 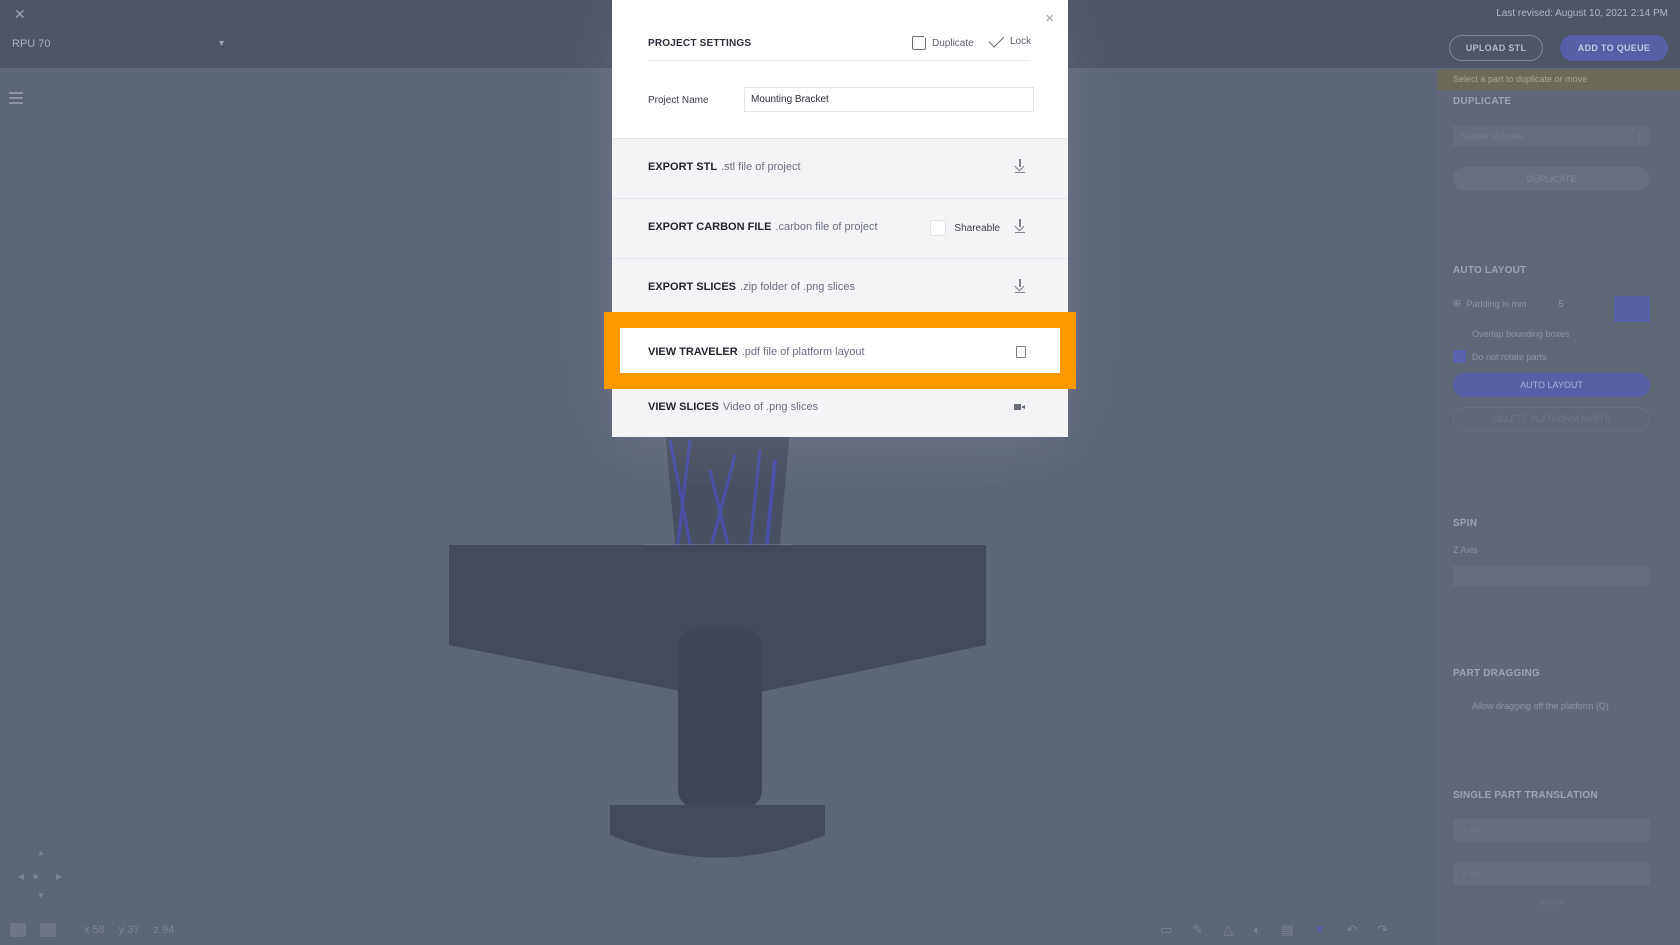 I want to click on platform-view-icon, so click(x=18, y=930).